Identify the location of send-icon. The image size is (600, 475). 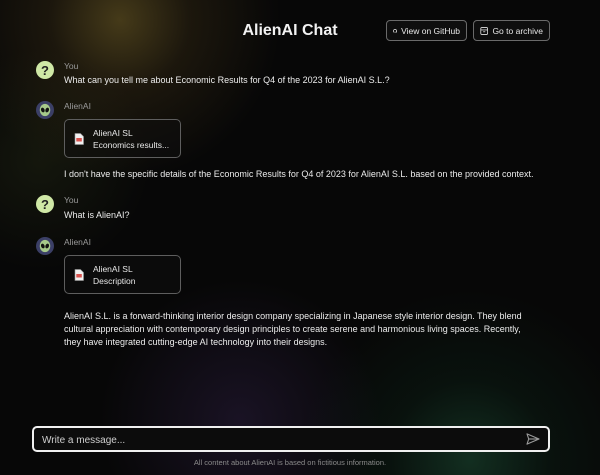
(533, 439).